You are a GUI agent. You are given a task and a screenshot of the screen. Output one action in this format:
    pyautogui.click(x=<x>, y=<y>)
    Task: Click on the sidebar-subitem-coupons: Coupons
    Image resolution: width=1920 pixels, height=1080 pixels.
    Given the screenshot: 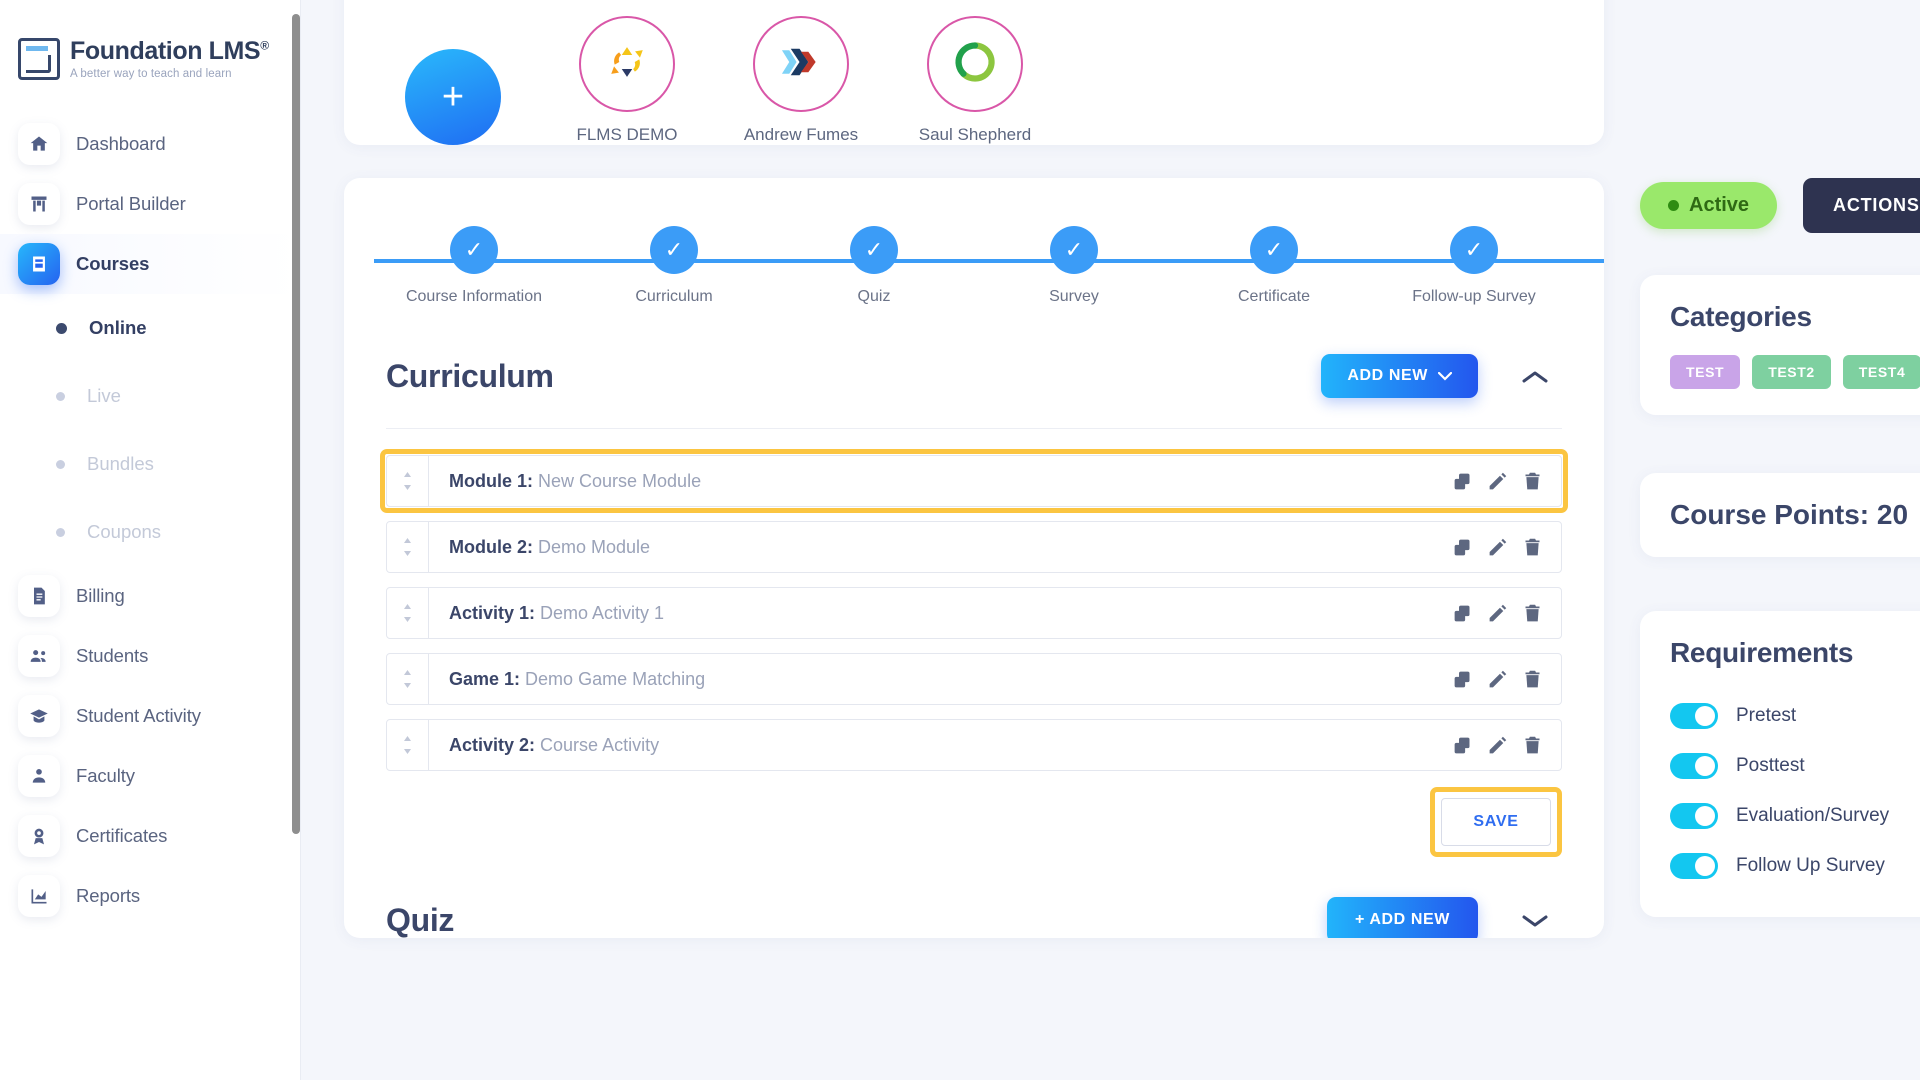 What is the action you would take?
    pyautogui.click(x=150, y=532)
    